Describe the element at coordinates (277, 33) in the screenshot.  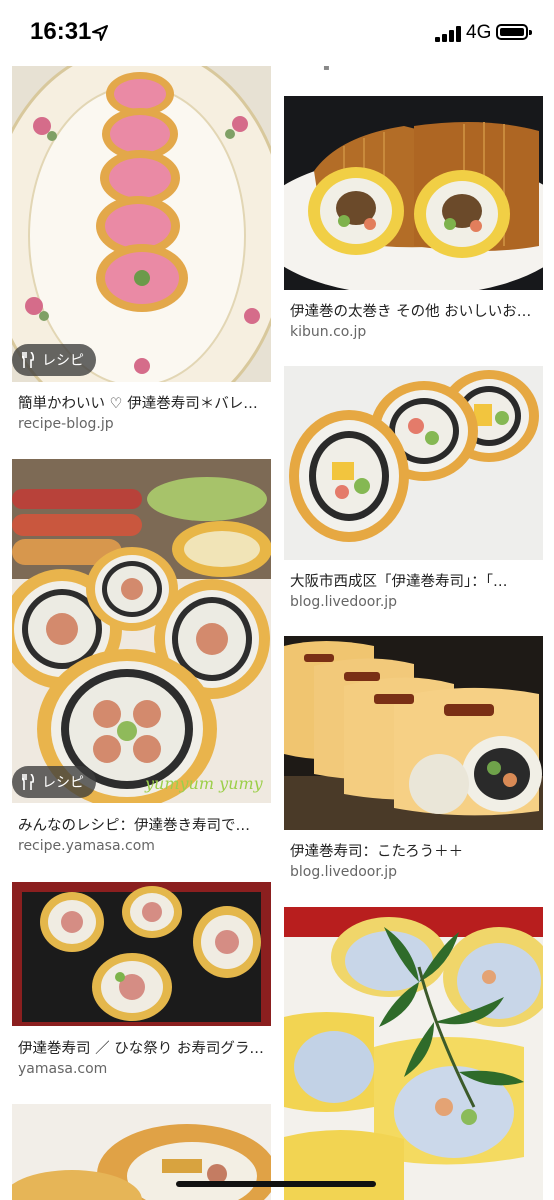
I see `status-bar: 16:31 4G` at that location.